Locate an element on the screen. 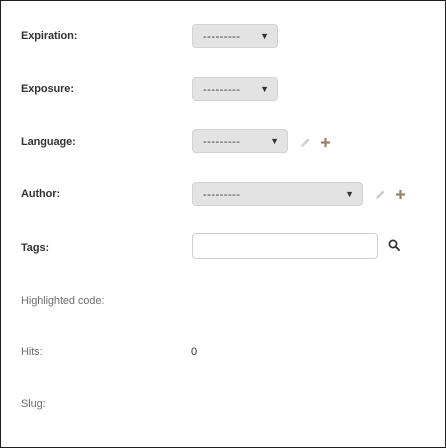 The height and width of the screenshot is (448, 446). hits-value: 0 is located at coordinates (194, 352).